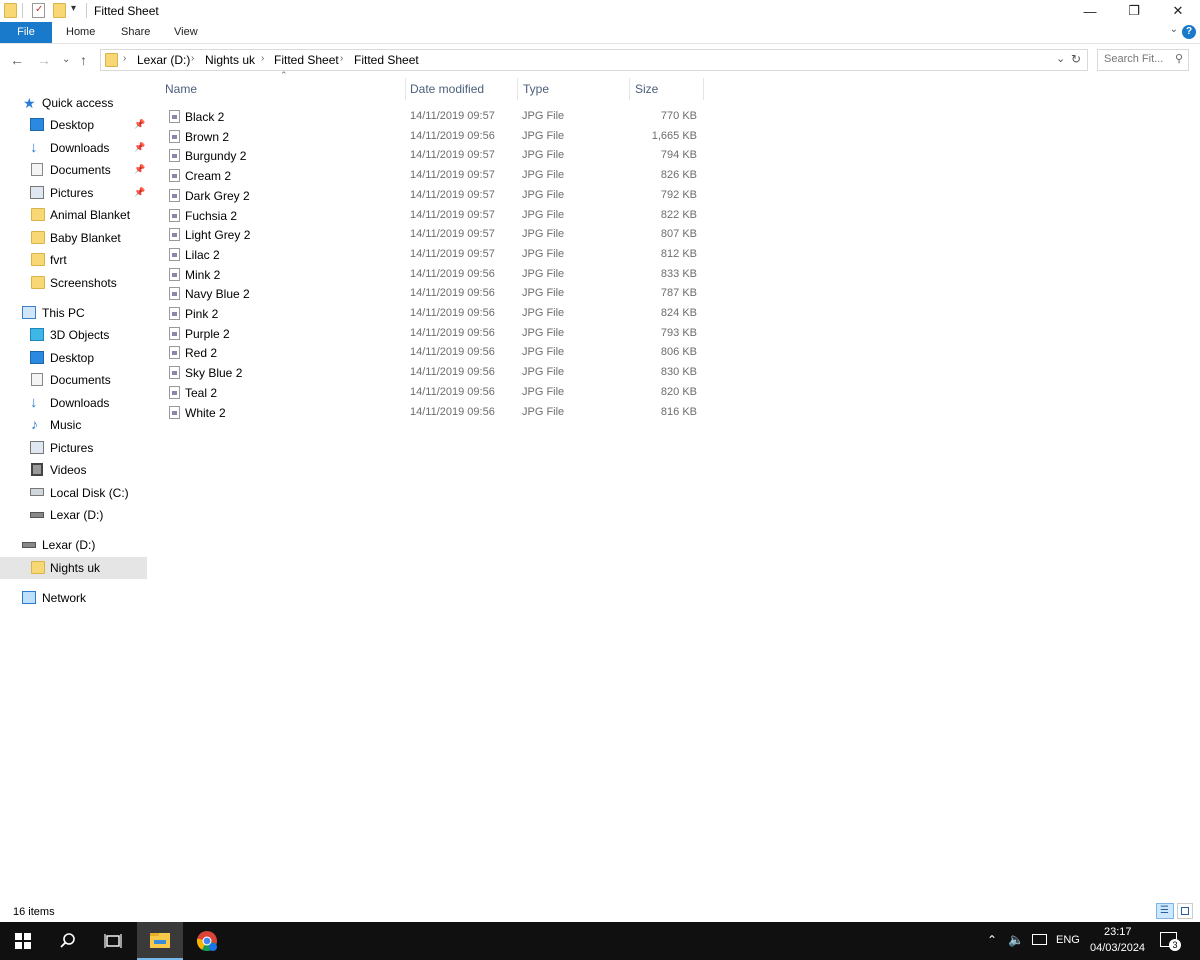  What do you see at coordinates (432, 313) in the screenshot?
I see `table-row: Pink 2 14/11/2019 09:56 JPG File 824 KB` at bounding box center [432, 313].